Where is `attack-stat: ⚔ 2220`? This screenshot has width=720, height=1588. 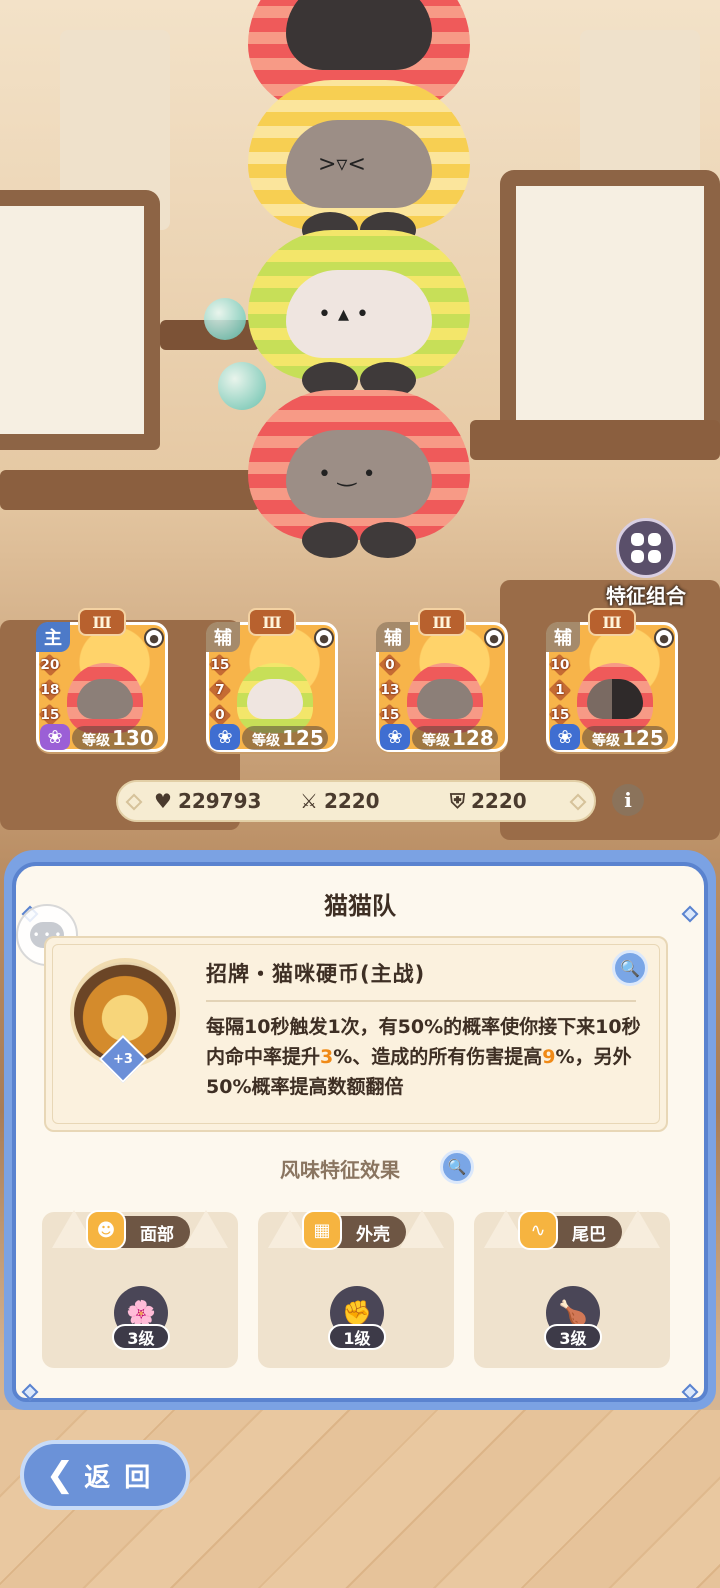
attack-stat: ⚔ 2220 is located at coordinates (340, 801).